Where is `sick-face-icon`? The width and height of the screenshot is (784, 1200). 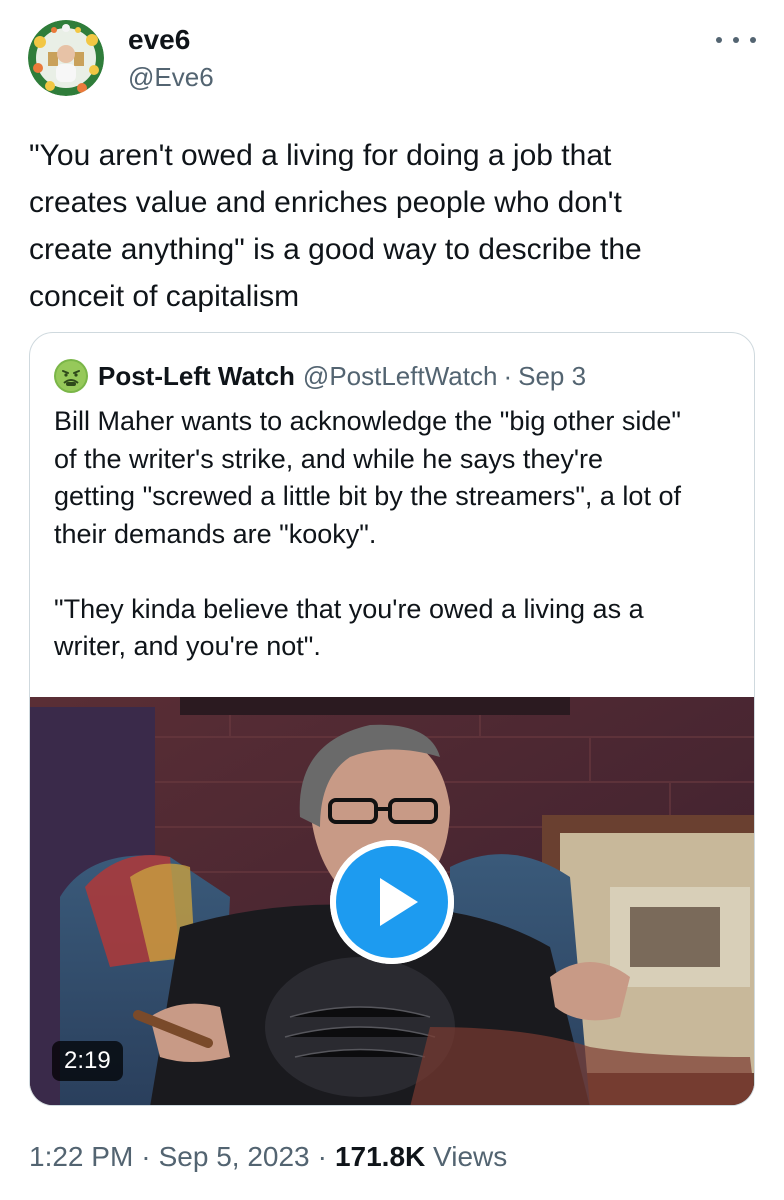
sick-face-icon is located at coordinates (71, 376).